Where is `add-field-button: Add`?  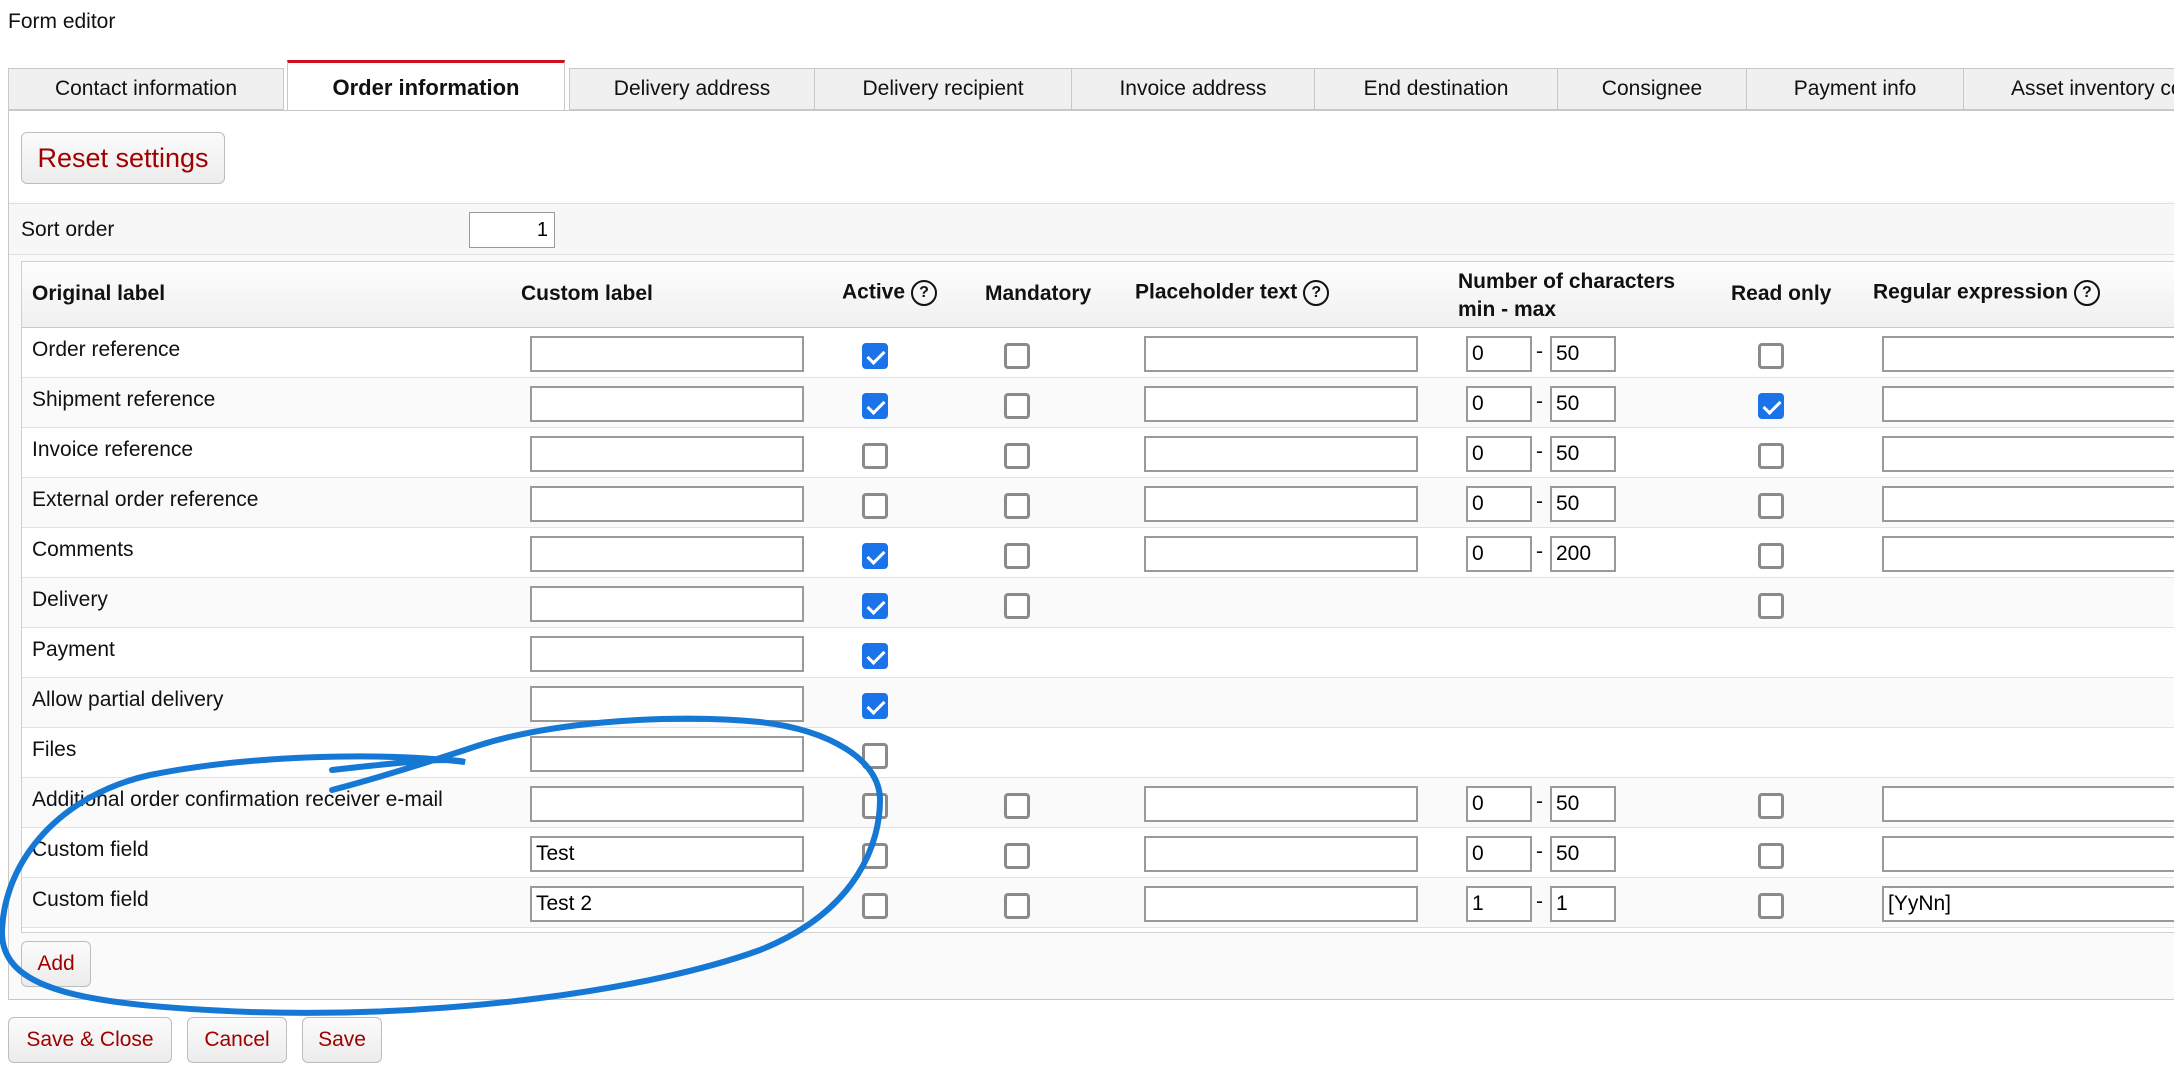 add-field-button: Add is located at coordinates (56, 964).